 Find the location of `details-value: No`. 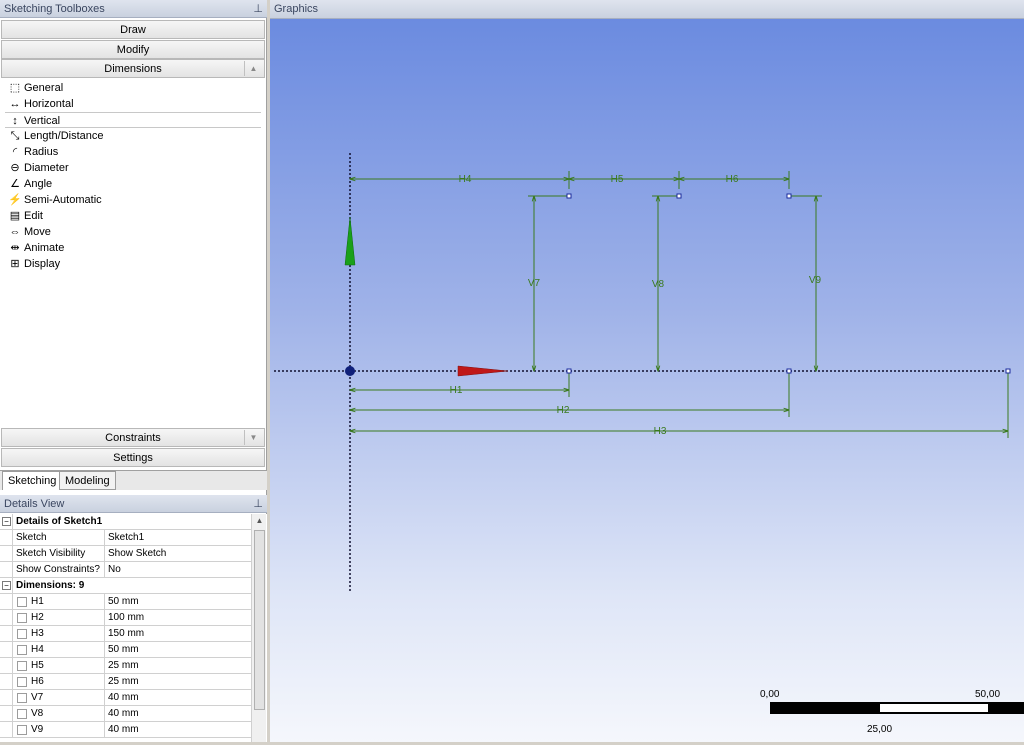

details-value: No is located at coordinates (178, 570).